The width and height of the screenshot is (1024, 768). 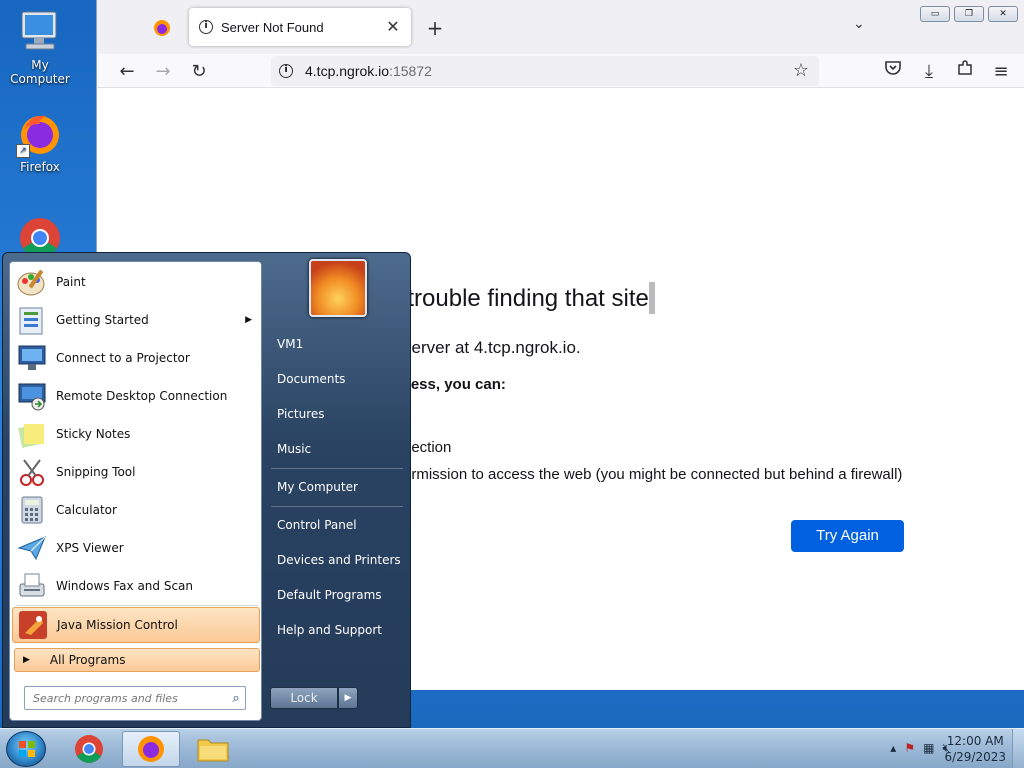 What do you see at coordinates (213, 749) in the screenshot?
I see `taskbar-explorer` at bounding box center [213, 749].